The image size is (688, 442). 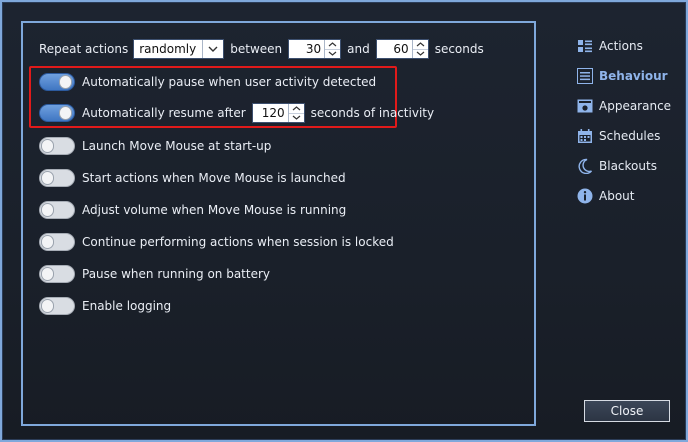 What do you see at coordinates (306, 49) in the screenshot?
I see `min-seconds-value: 30` at bounding box center [306, 49].